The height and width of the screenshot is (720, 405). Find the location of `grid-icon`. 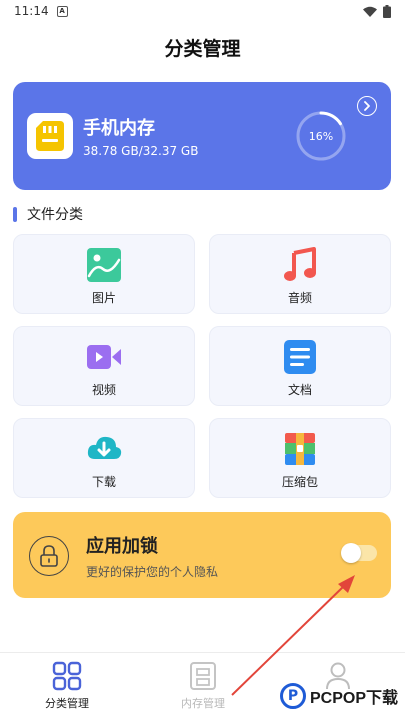

grid-icon is located at coordinates (67, 676).